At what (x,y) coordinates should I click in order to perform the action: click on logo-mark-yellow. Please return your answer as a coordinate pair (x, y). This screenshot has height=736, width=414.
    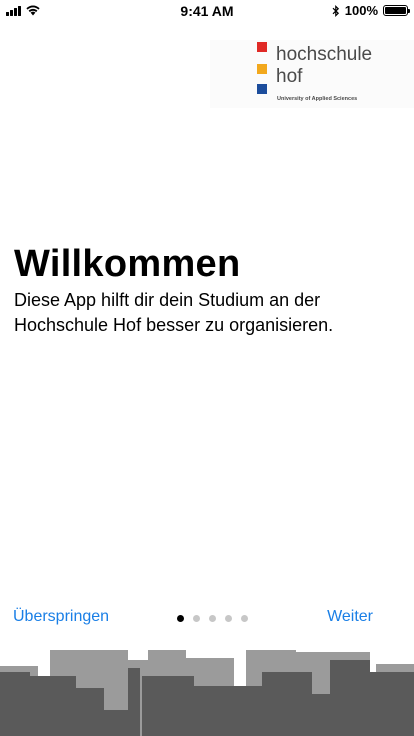
    Looking at the image, I should click on (262, 69).